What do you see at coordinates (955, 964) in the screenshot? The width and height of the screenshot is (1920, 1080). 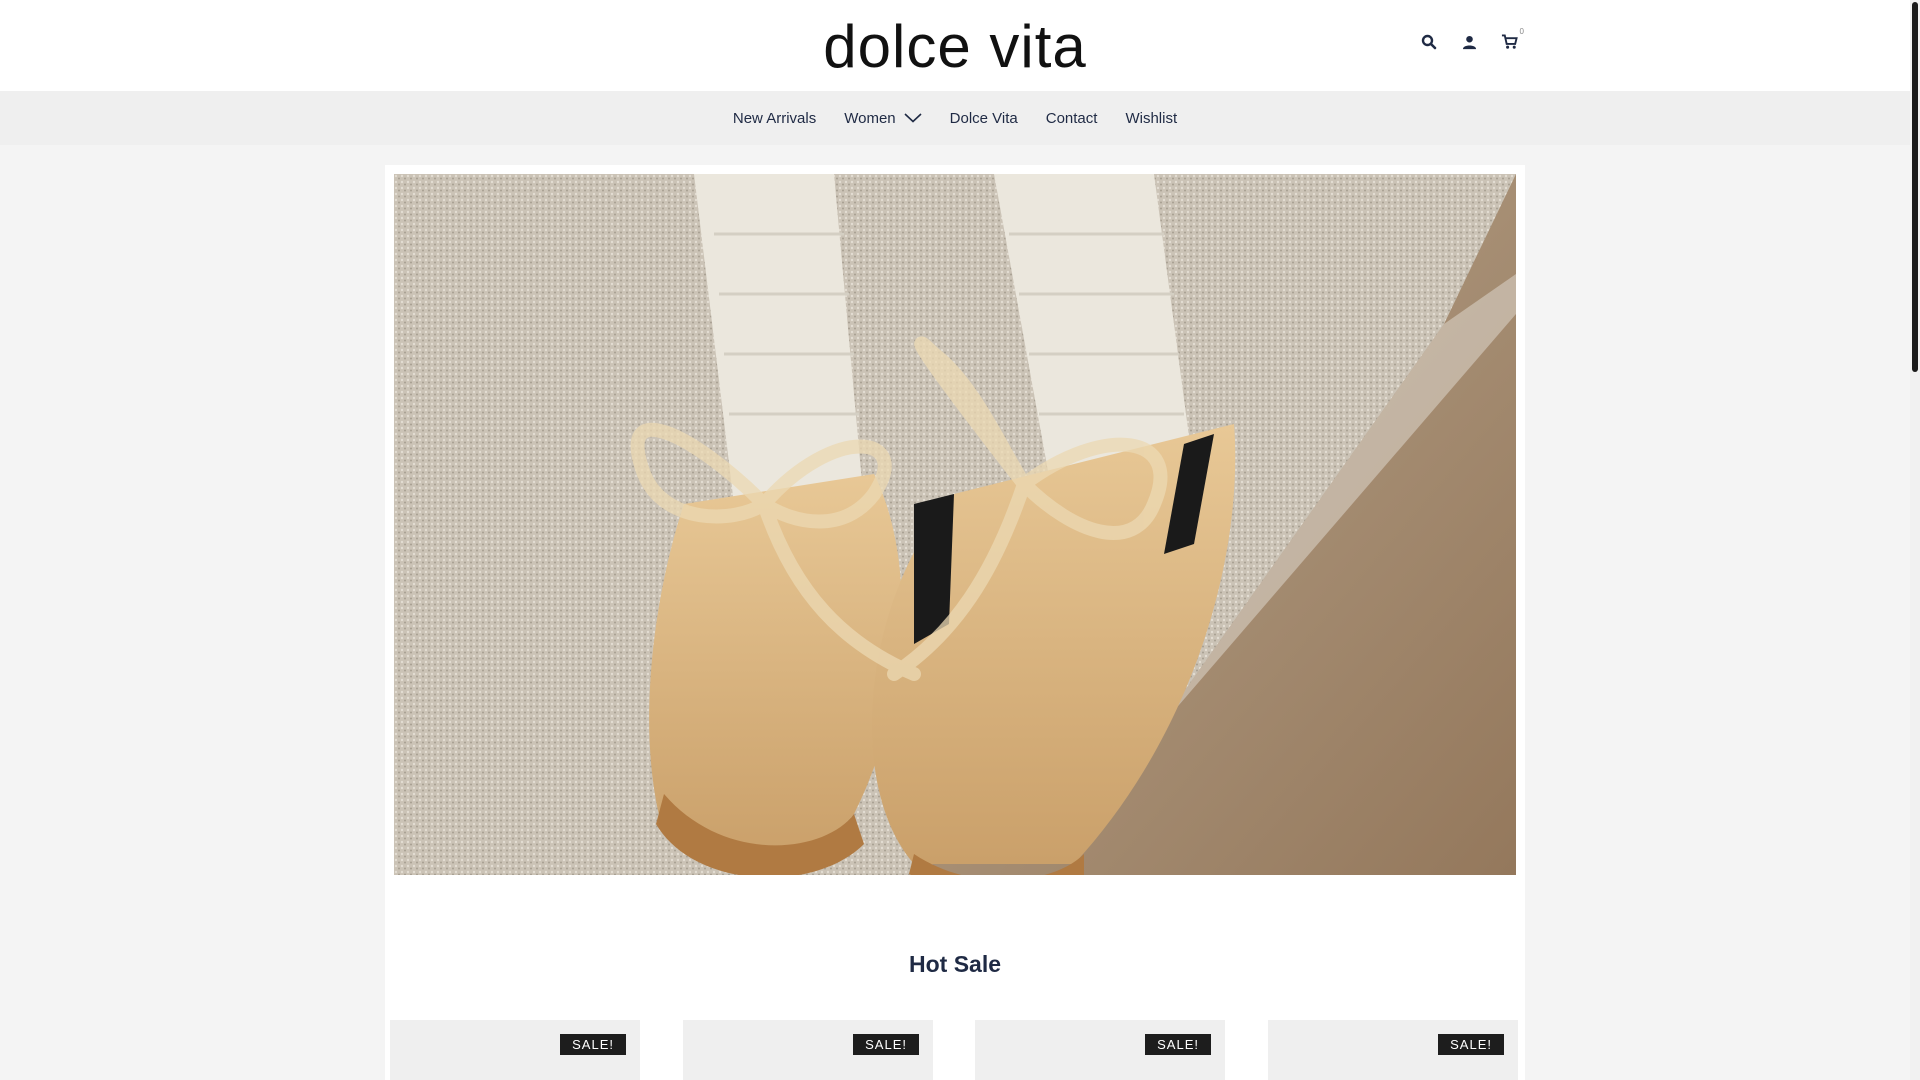 I see `section-title: Hot Sale` at bounding box center [955, 964].